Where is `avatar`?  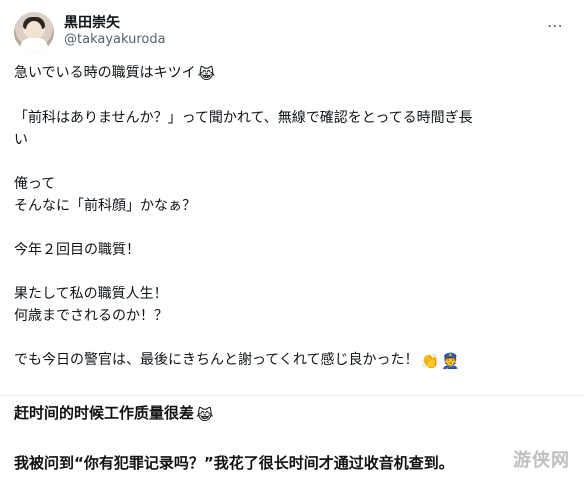
avatar is located at coordinates (34, 32).